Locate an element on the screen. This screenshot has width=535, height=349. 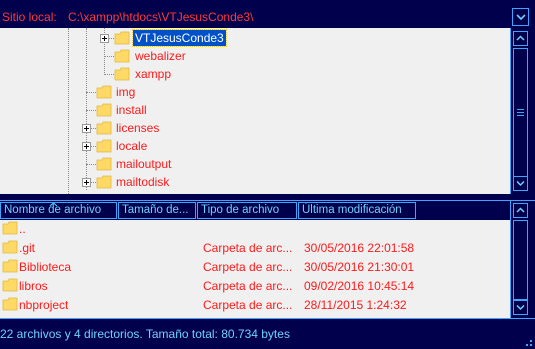
file-modified: 30/05/2016 21:30:01 is located at coordinates (359, 267).